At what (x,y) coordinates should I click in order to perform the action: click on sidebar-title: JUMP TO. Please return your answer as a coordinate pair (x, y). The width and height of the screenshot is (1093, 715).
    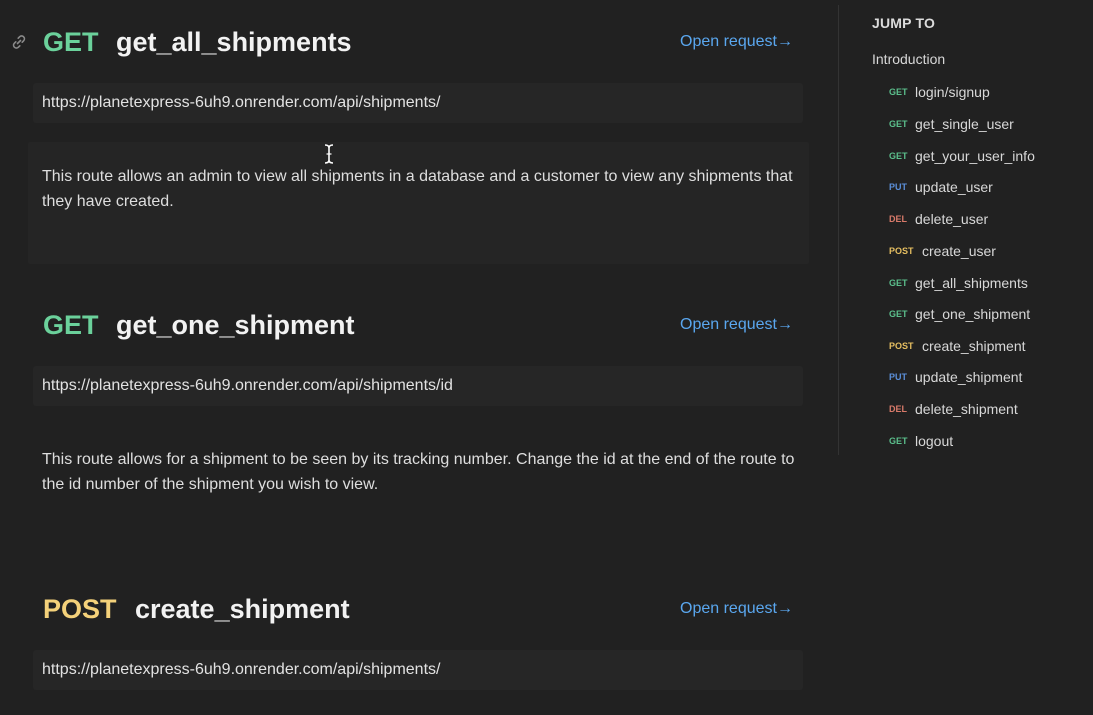
    Looking at the image, I should click on (904, 23).